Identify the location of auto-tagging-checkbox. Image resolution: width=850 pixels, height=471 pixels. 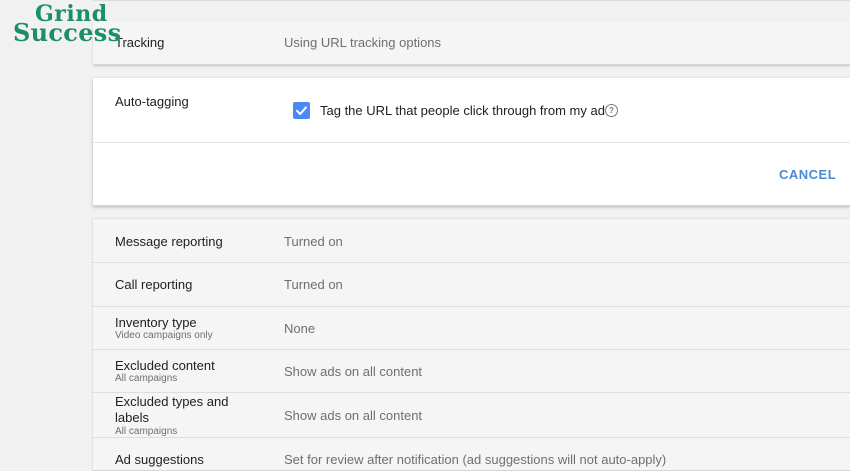
(301, 110).